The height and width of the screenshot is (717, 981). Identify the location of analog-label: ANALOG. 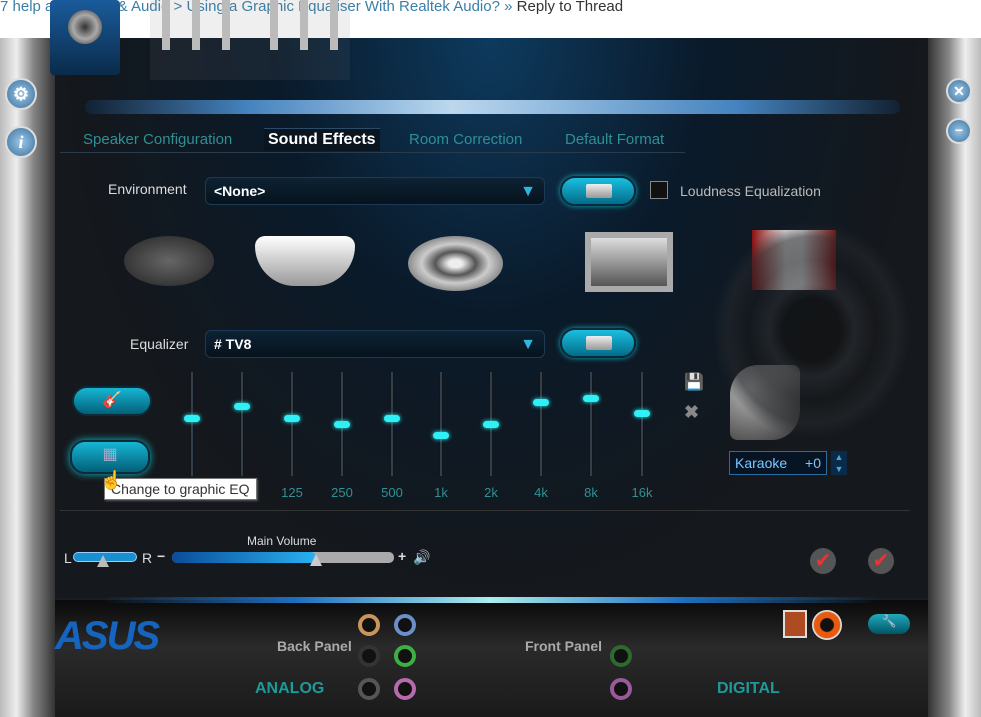
(290, 688).